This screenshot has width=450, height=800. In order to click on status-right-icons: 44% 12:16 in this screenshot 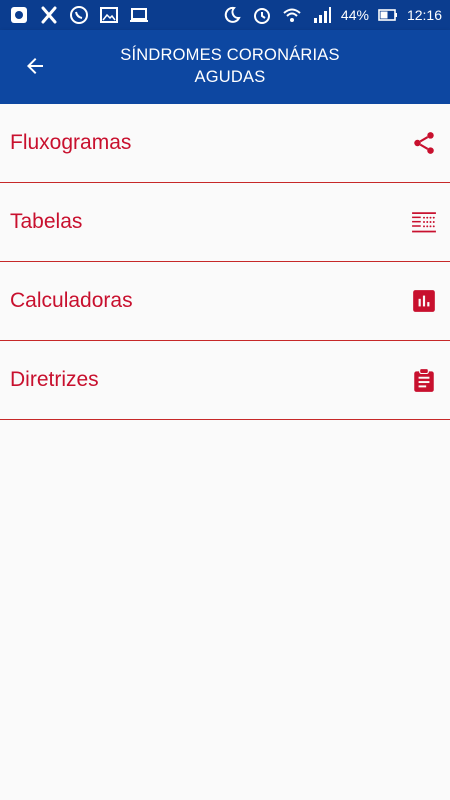, I will do `click(331, 15)`.